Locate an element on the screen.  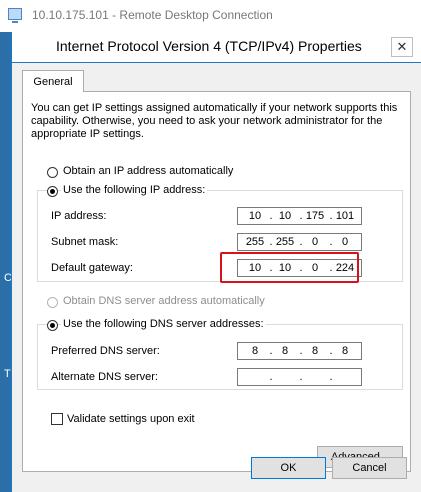
ip-manual-radio is located at coordinates (52, 191).